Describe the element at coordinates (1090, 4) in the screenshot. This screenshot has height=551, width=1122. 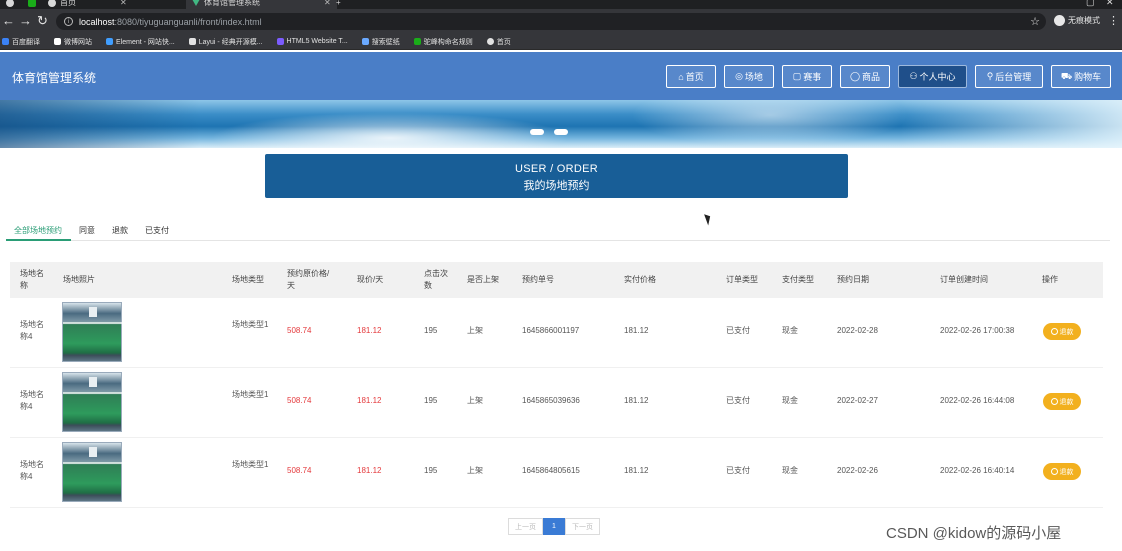
I see `restore-window-icon: ▢` at that location.